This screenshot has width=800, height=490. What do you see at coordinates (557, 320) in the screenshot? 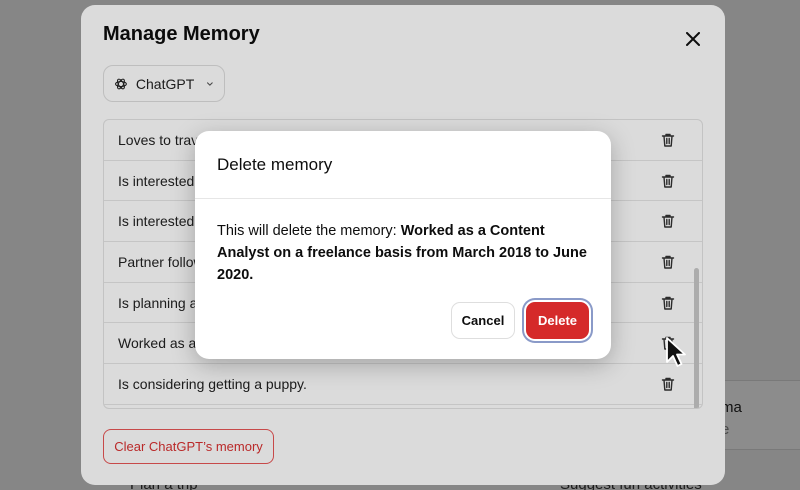
I see `delete-button: Delete` at bounding box center [557, 320].